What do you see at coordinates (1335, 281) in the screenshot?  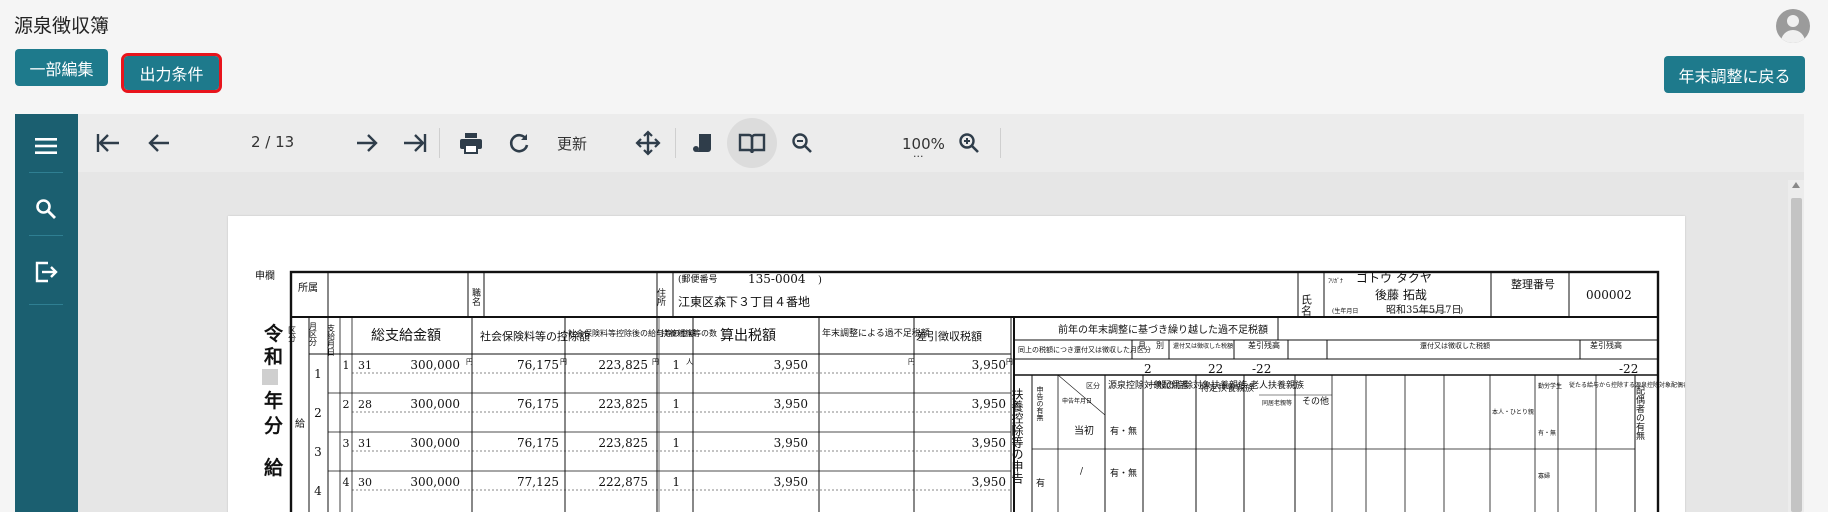 I see `furigana-label: ﾌﾘｶﾞﾅ` at bounding box center [1335, 281].